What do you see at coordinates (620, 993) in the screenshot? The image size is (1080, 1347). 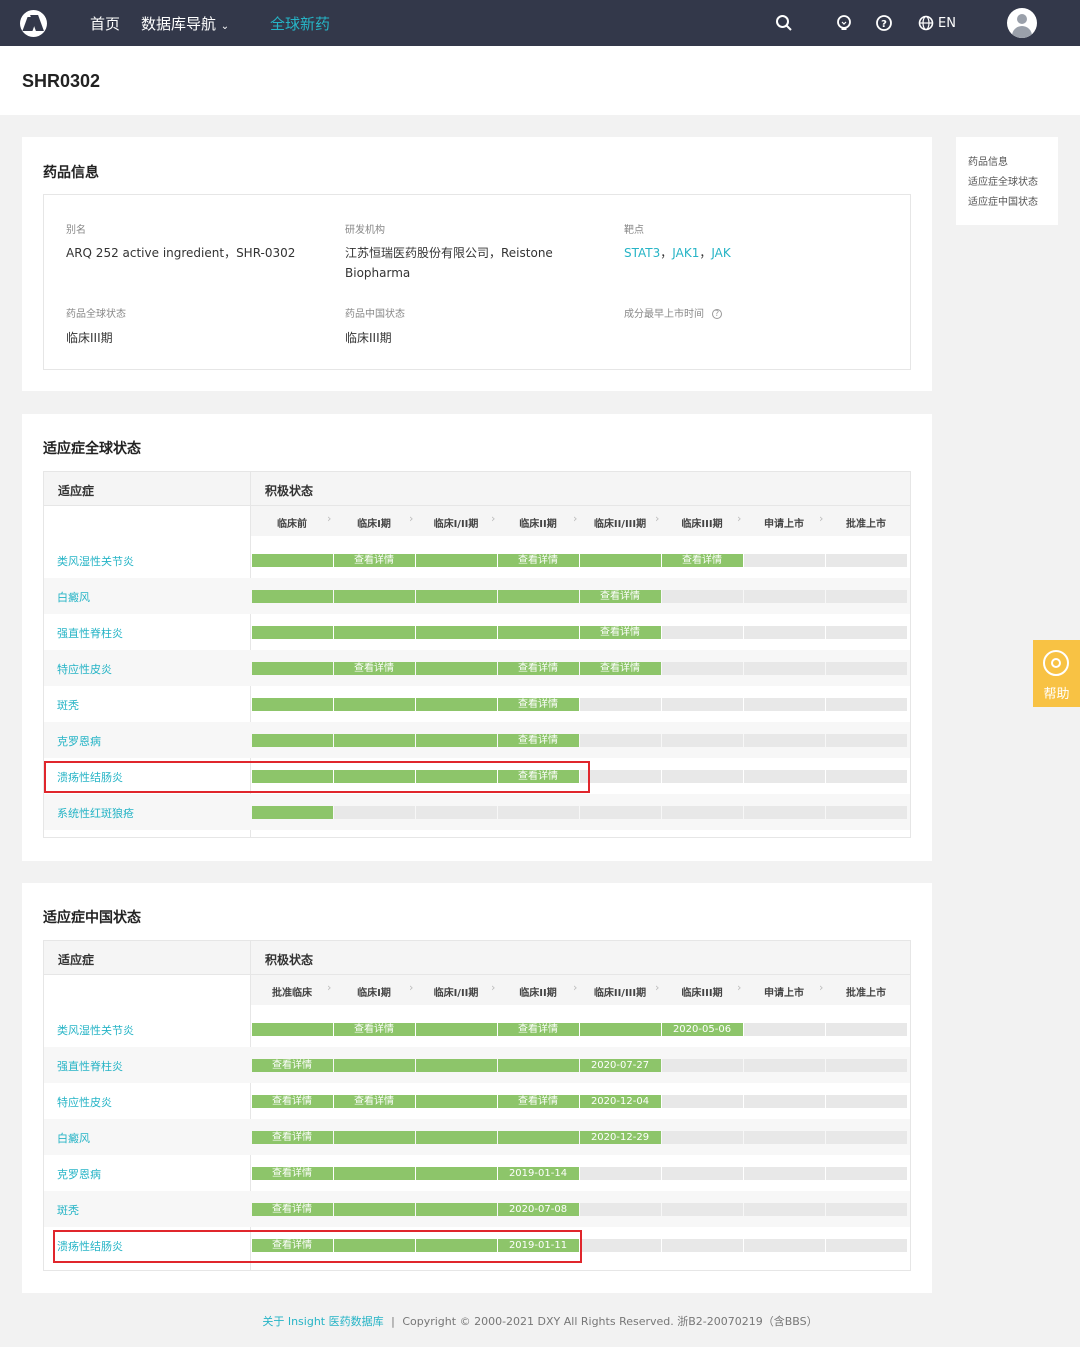 I see `stage-label: 临床II/III期` at bounding box center [620, 993].